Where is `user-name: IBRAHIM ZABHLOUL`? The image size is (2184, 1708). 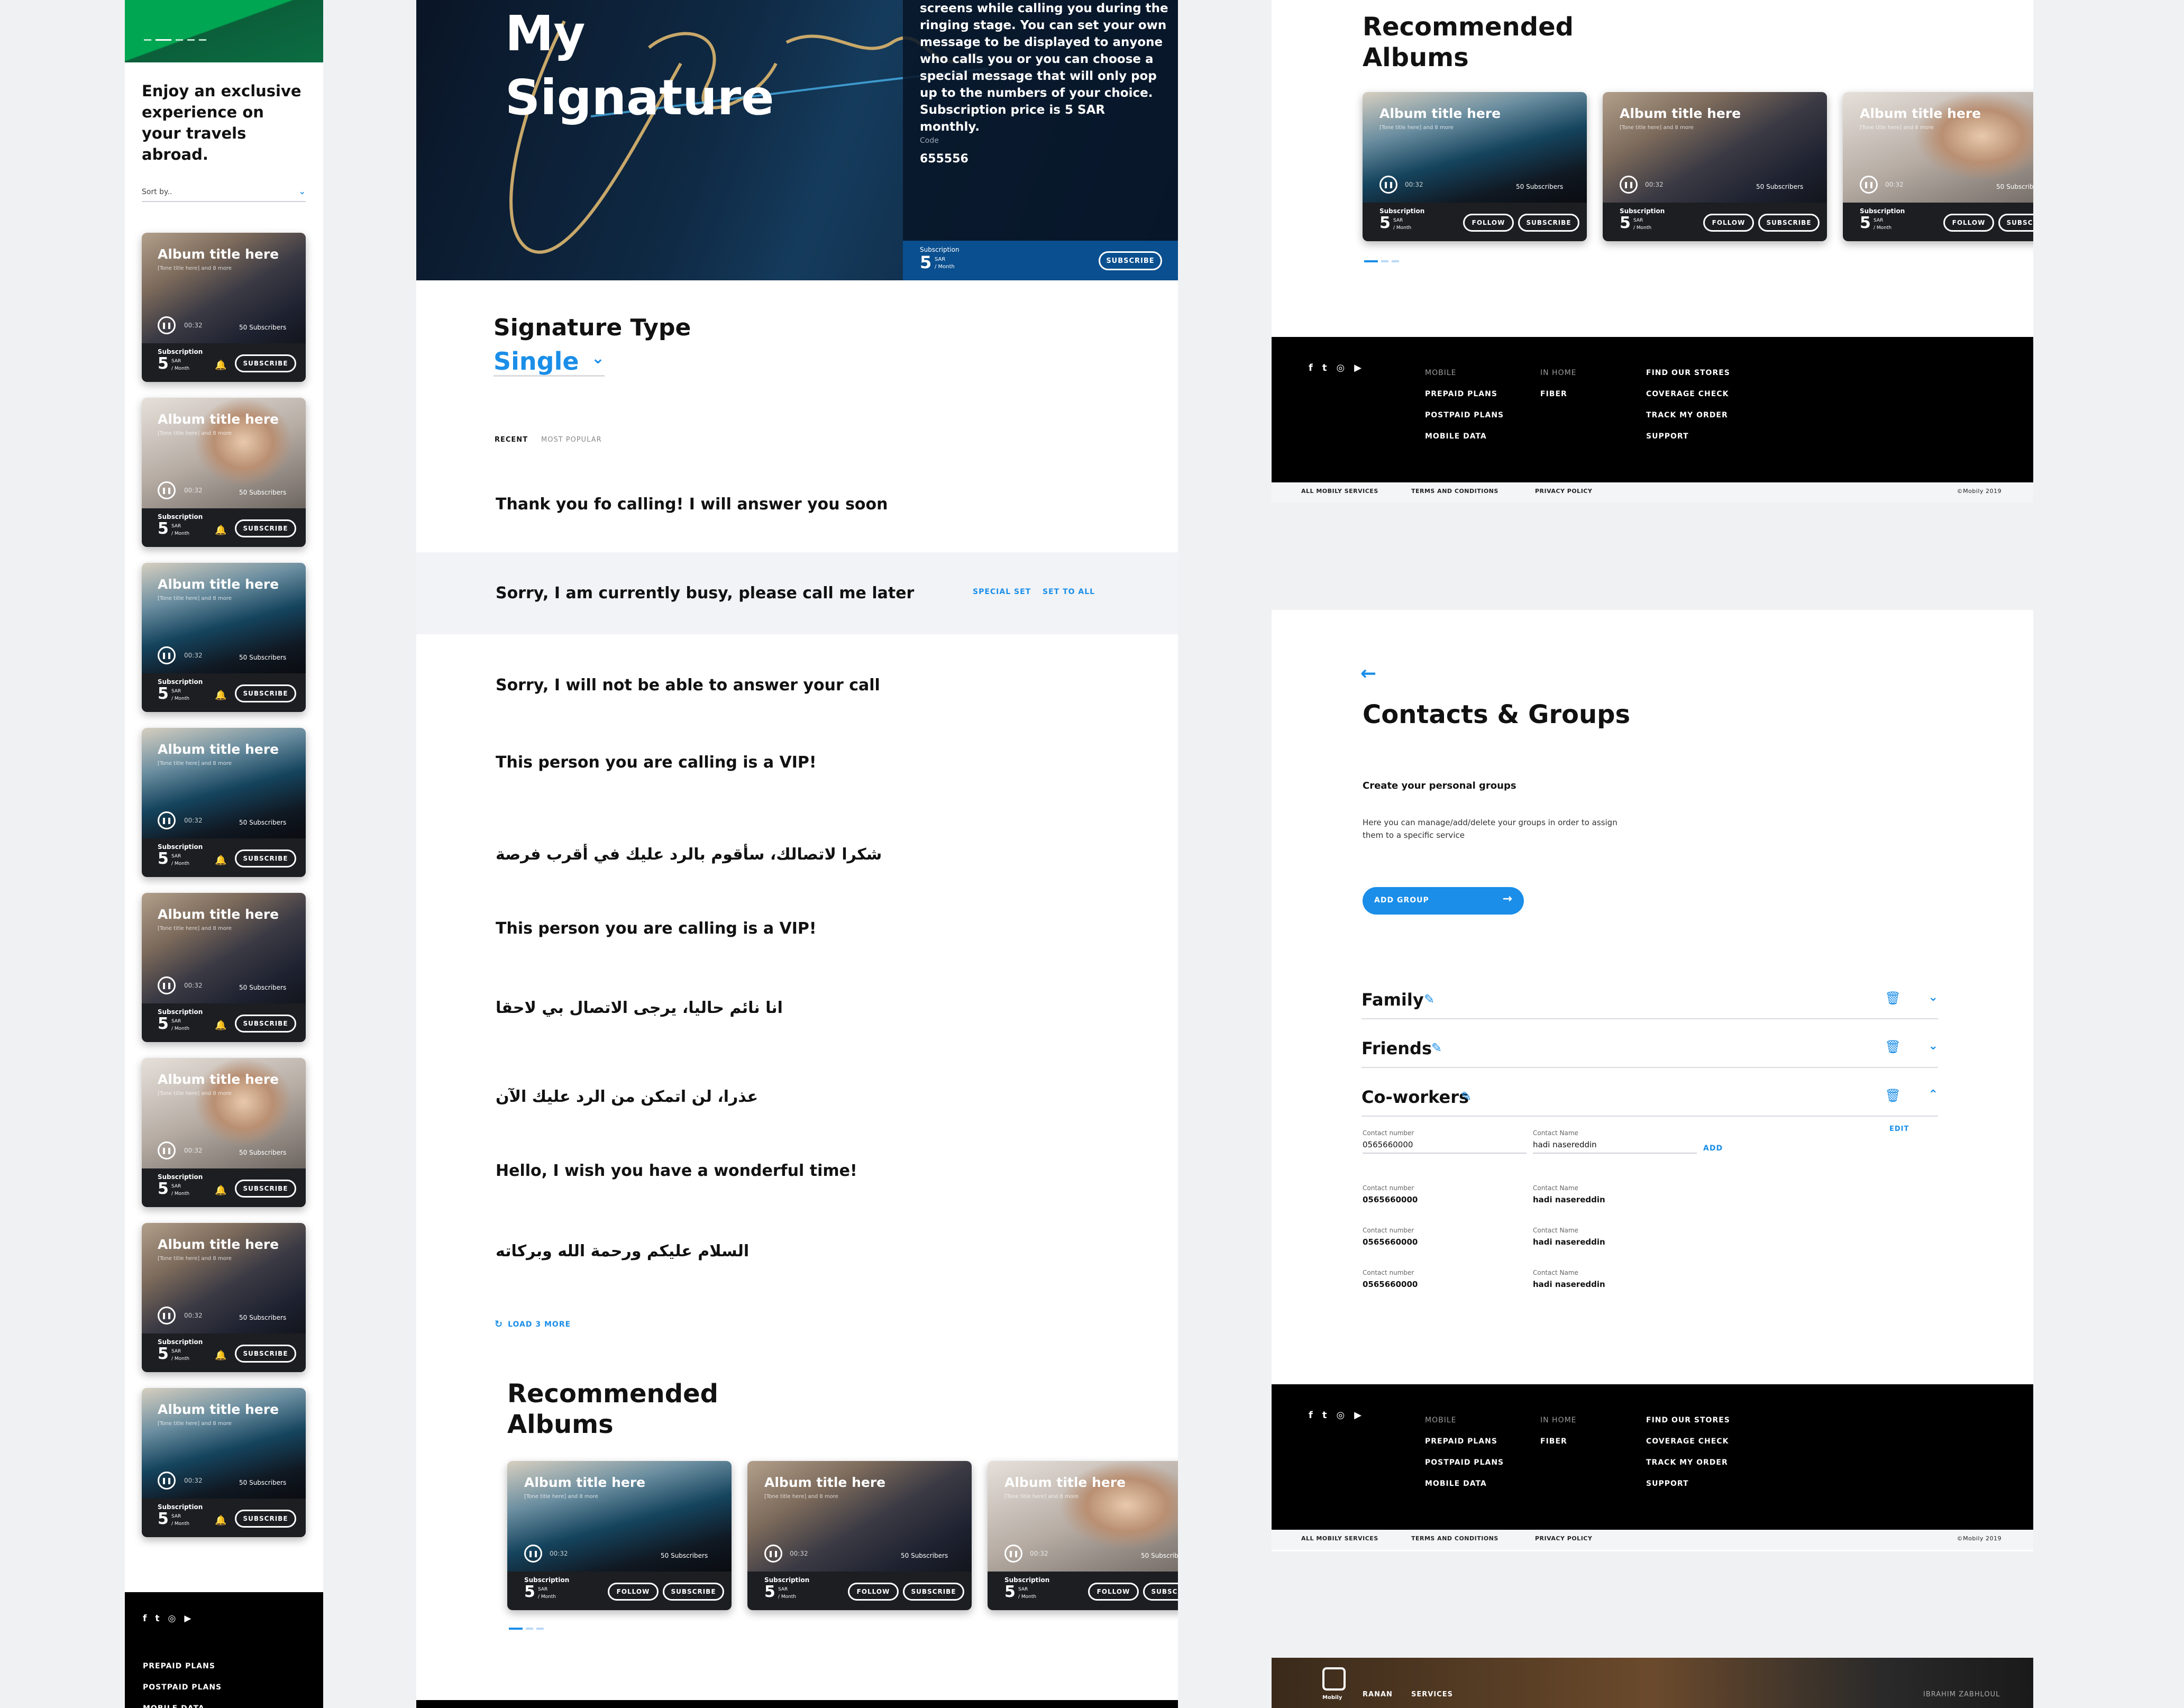 user-name: IBRAHIM ZABHLOUL is located at coordinates (1961, 1694).